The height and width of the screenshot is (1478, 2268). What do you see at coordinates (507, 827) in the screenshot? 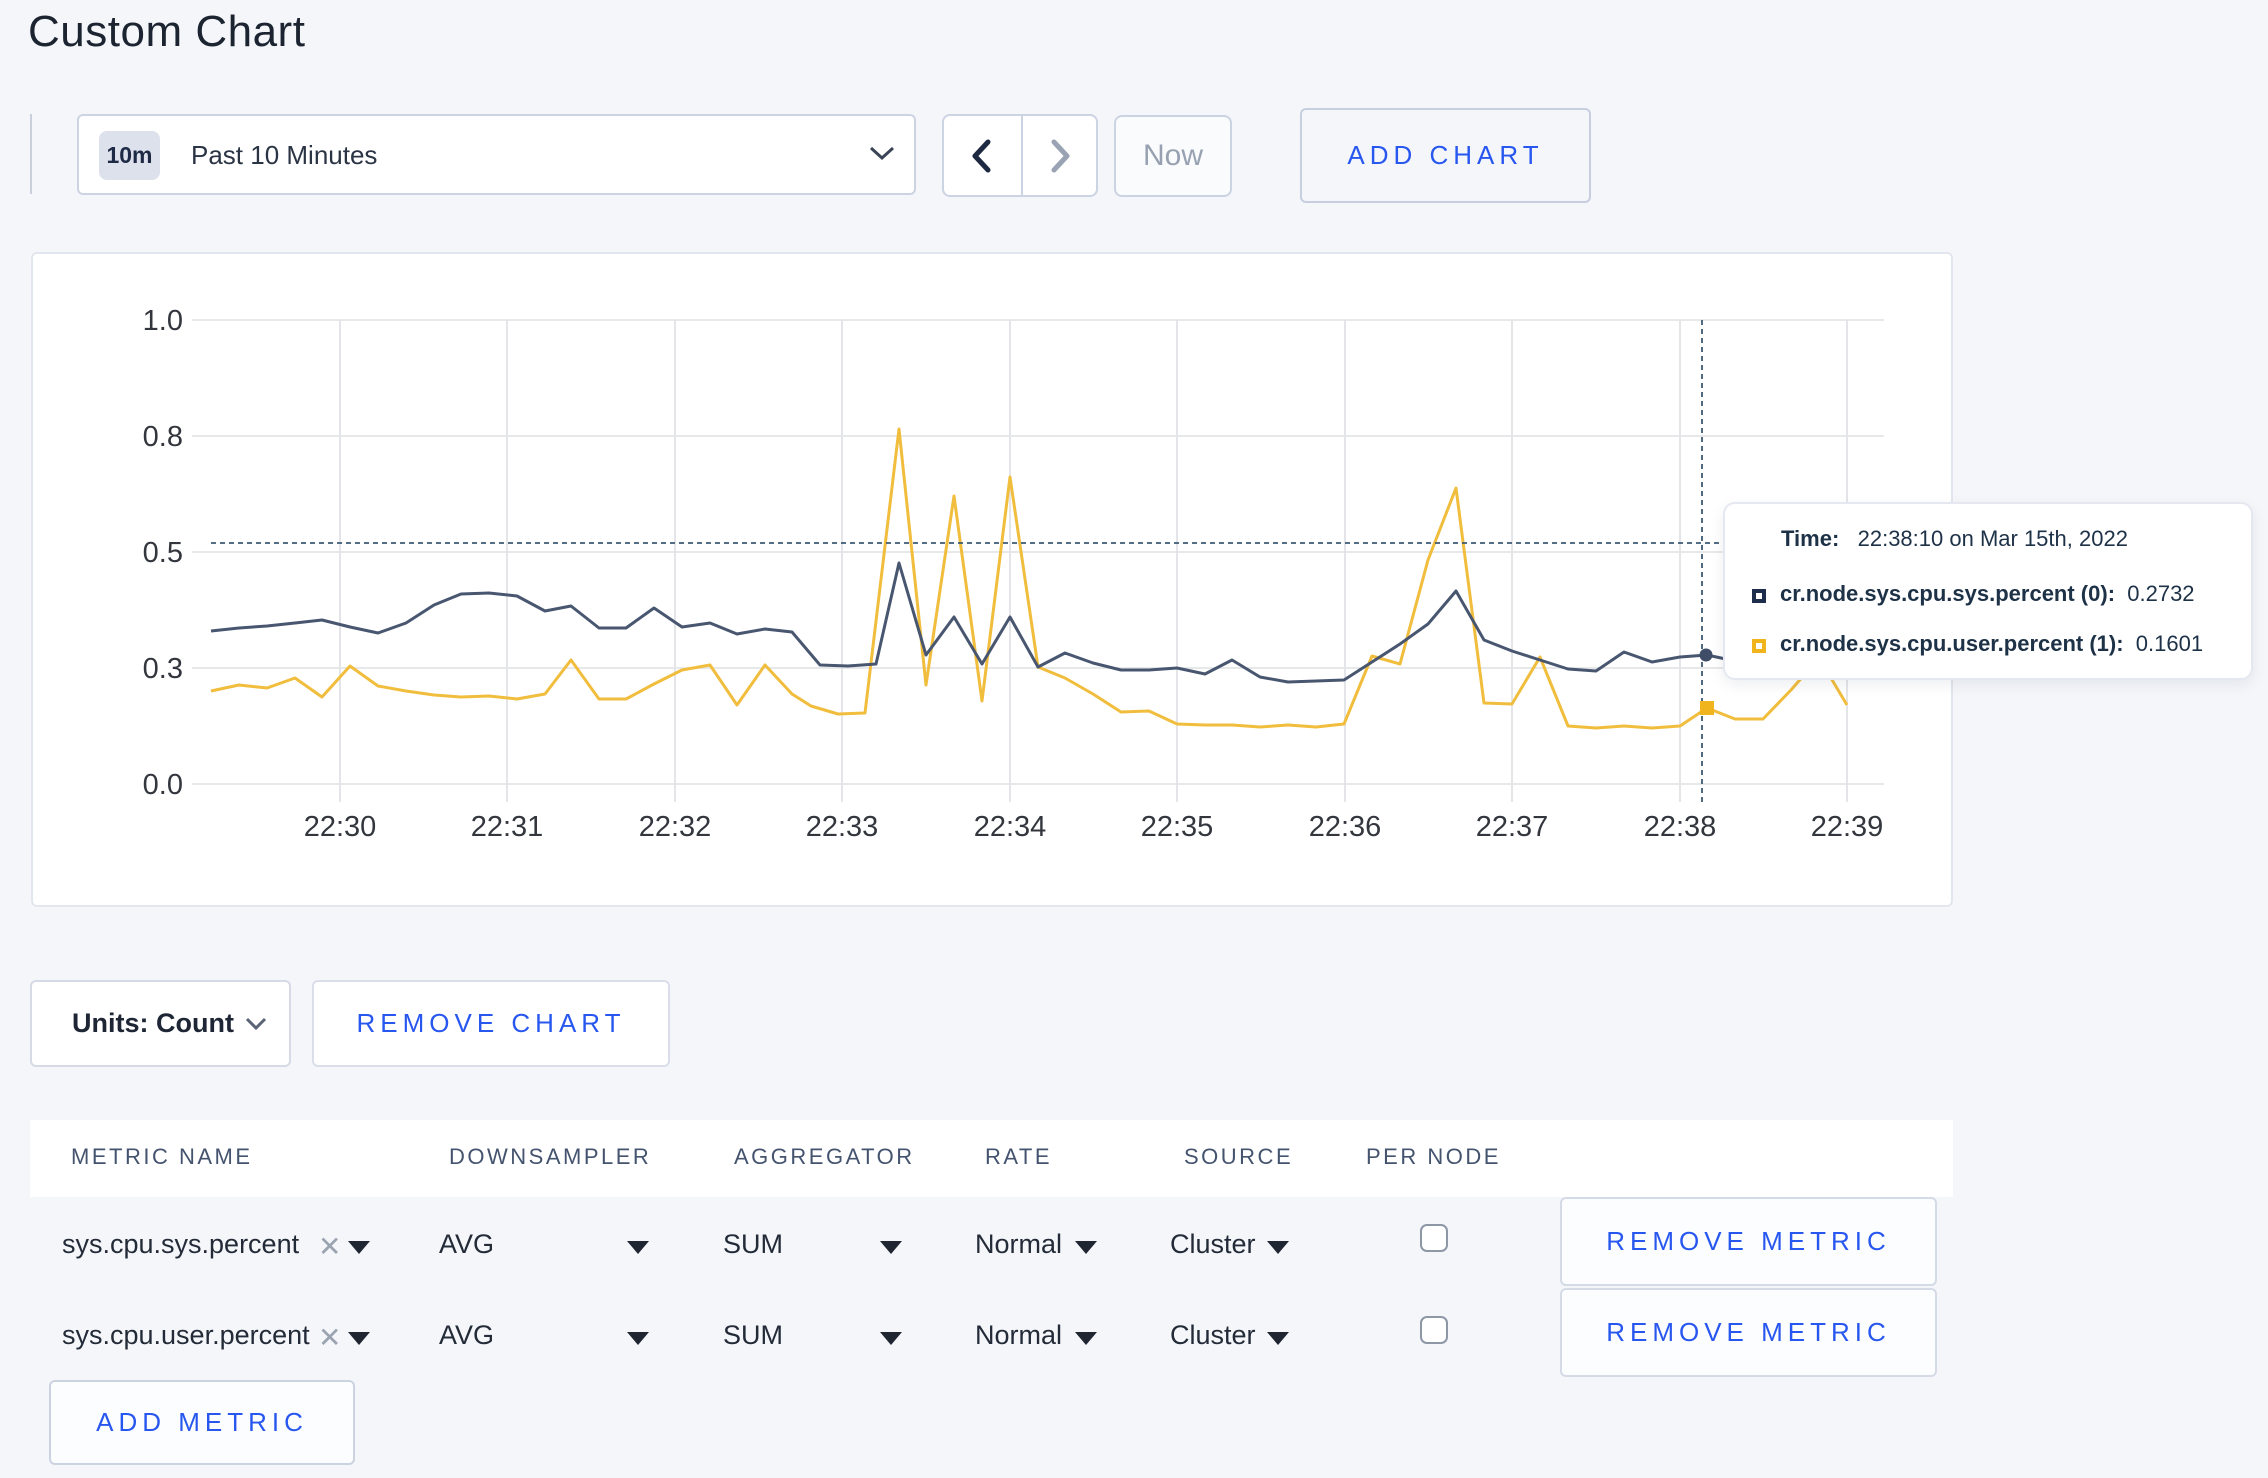
I see `svg-text: 22:31` at bounding box center [507, 827].